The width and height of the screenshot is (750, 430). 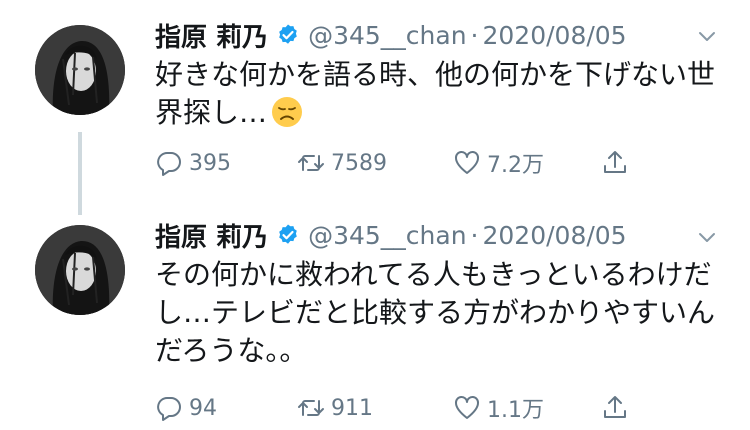 What do you see at coordinates (515, 165) in the screenshot?
I see `like-count: 7.2万` at bounding box center [515, 165].